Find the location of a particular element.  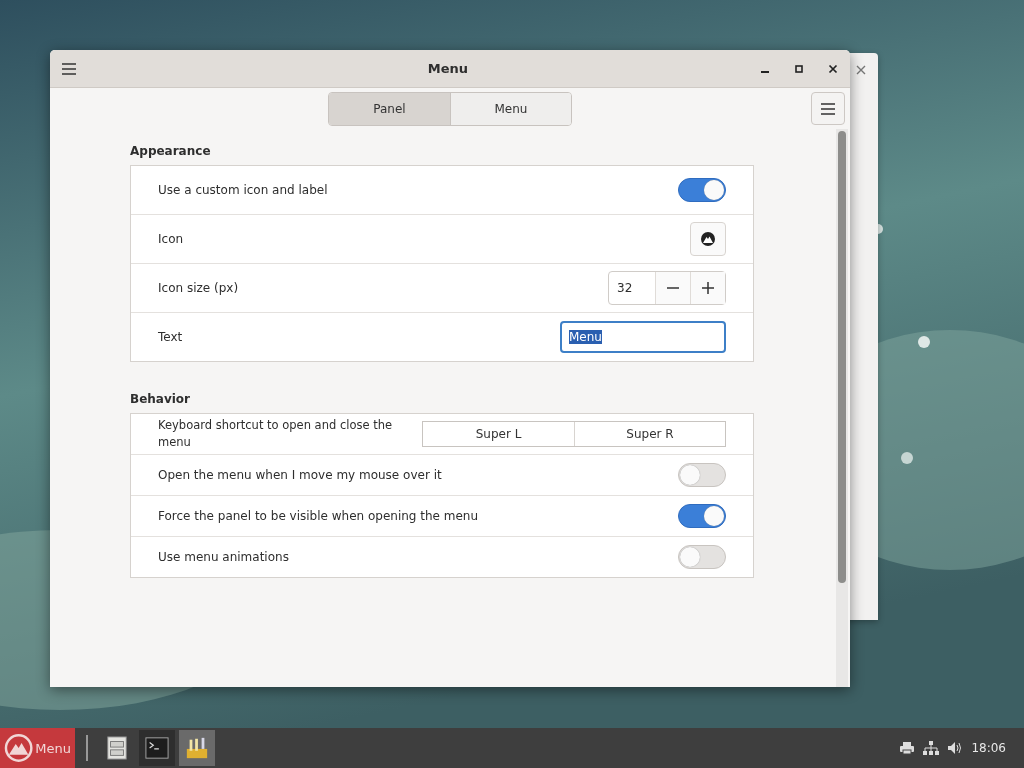

maximize-icon is located at coordinates (799, 68).